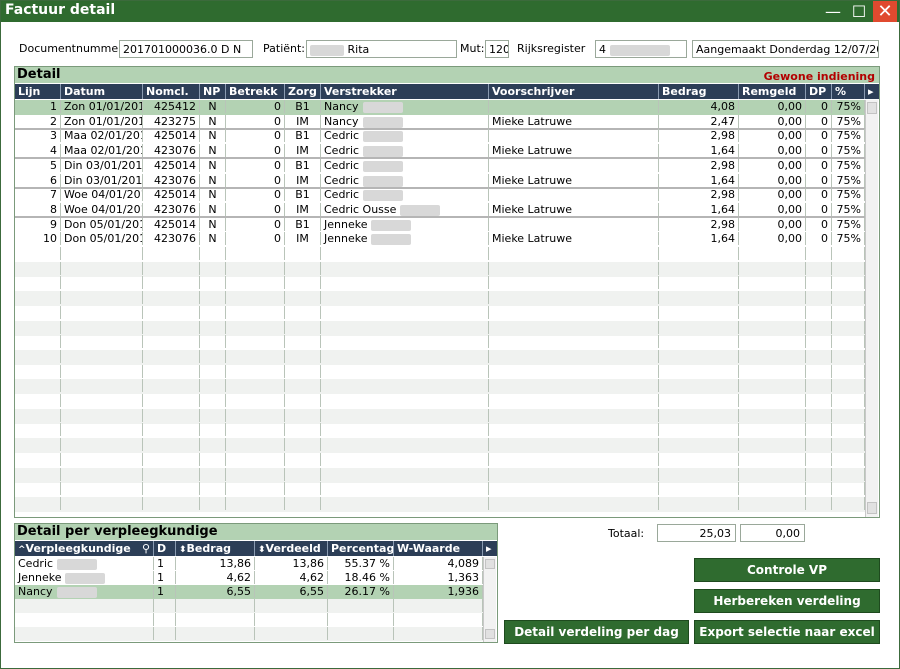 The height and width of the screenshot is (669, 900). What do you see at coordinates (102, 429) in the screenshot?
I see `cell-datum` at bounding box center [102, 429].